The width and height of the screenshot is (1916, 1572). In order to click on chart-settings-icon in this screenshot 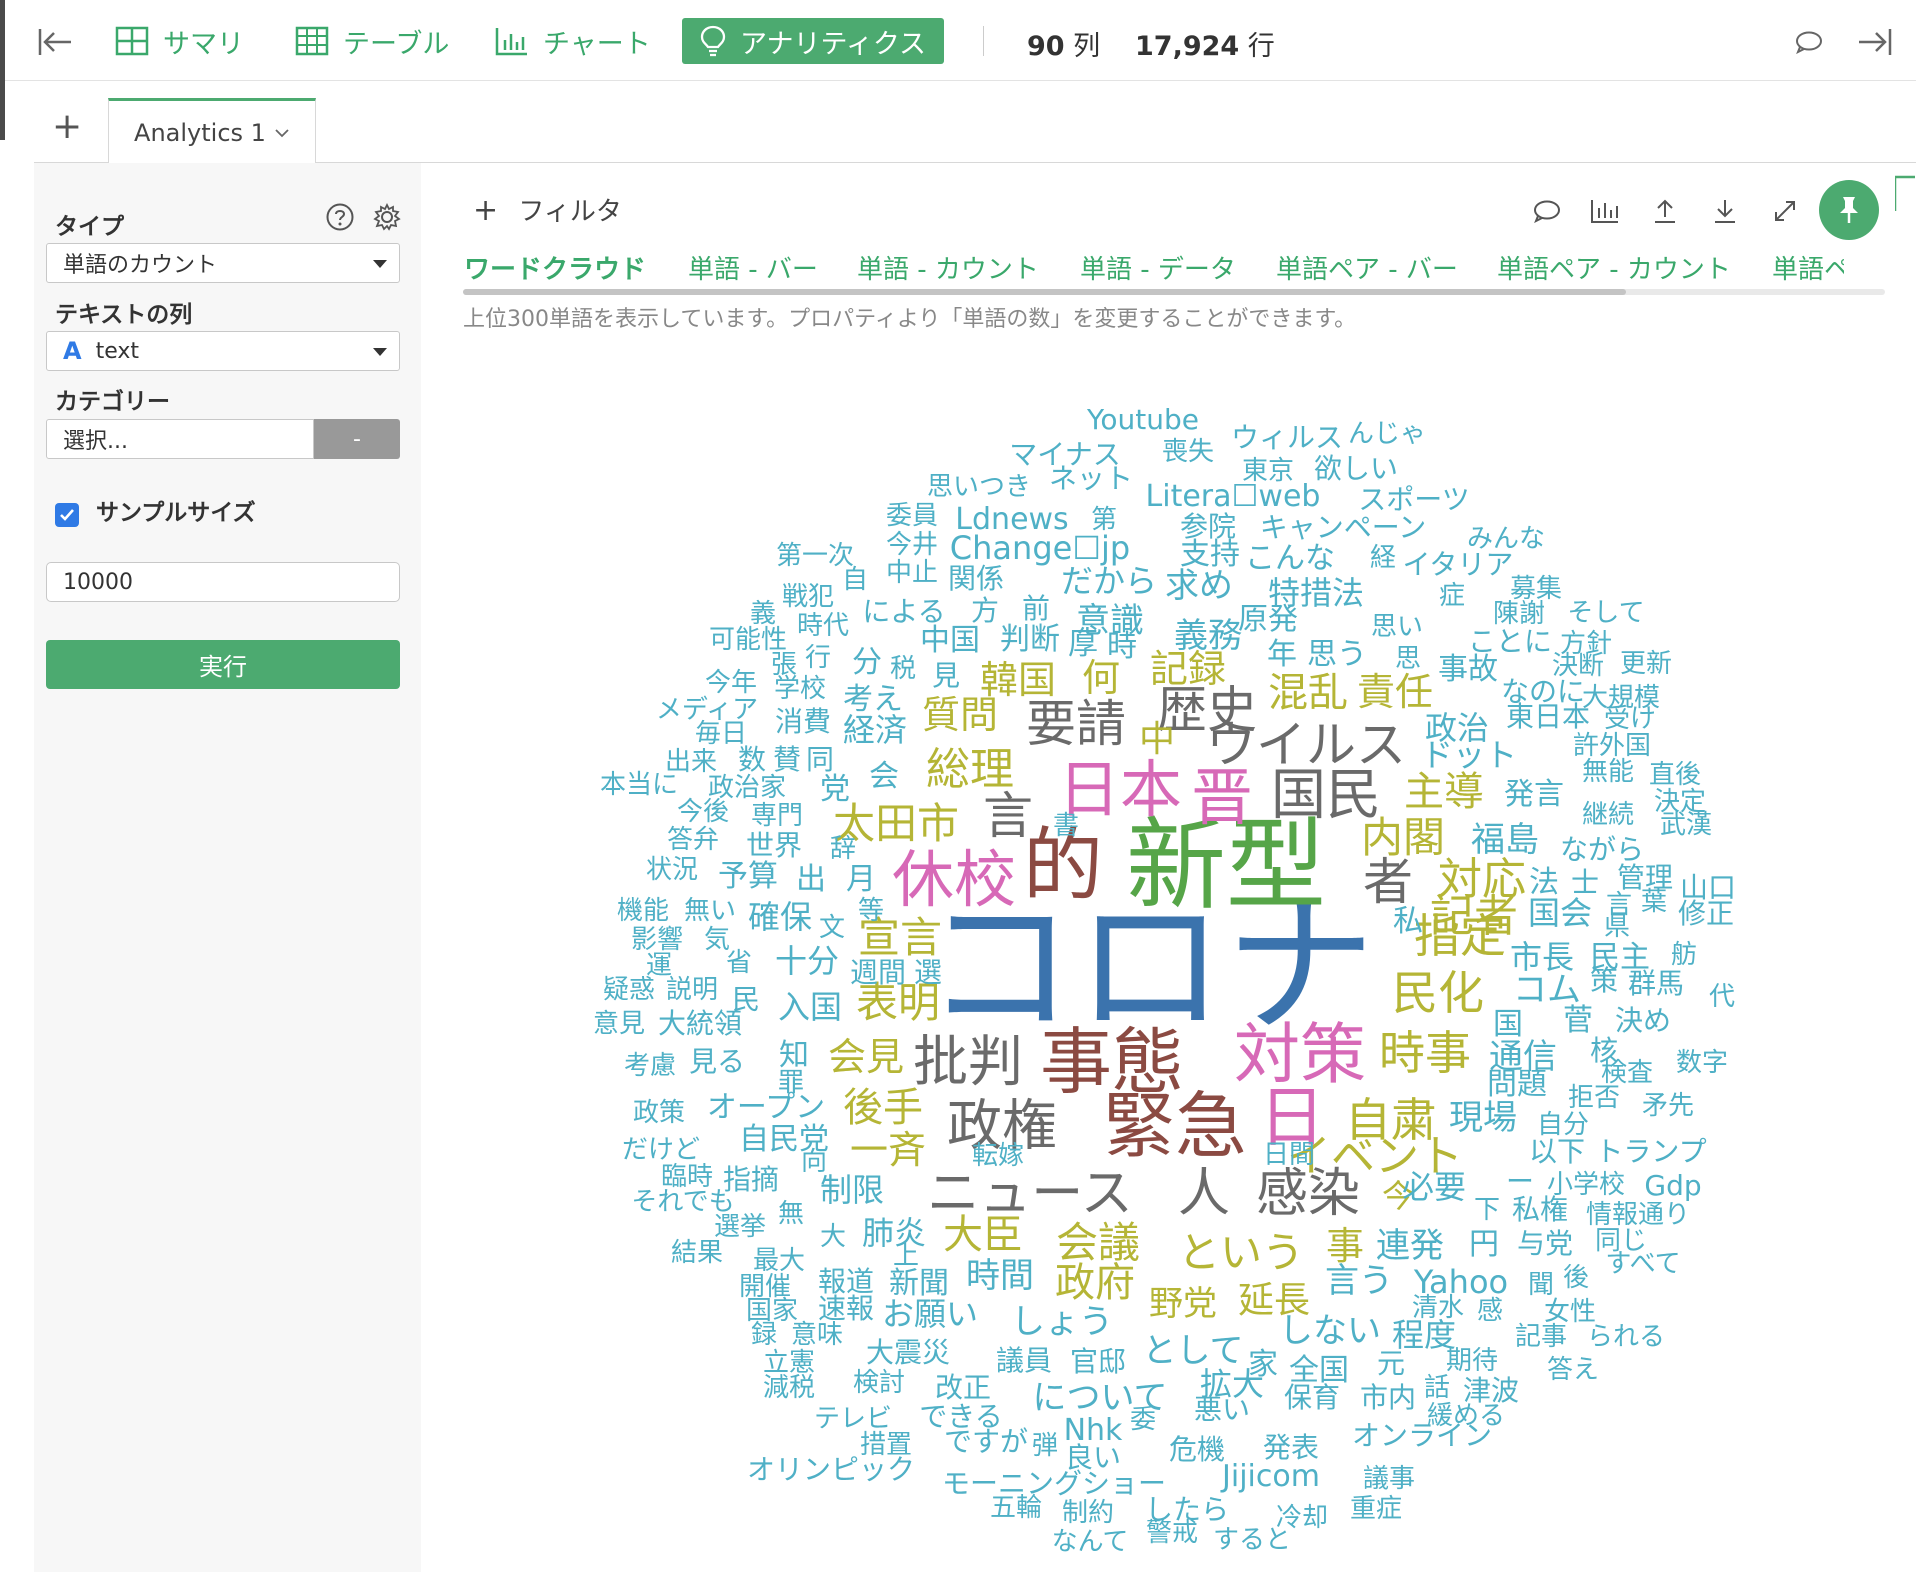, I will do `click(1605, 211)`.